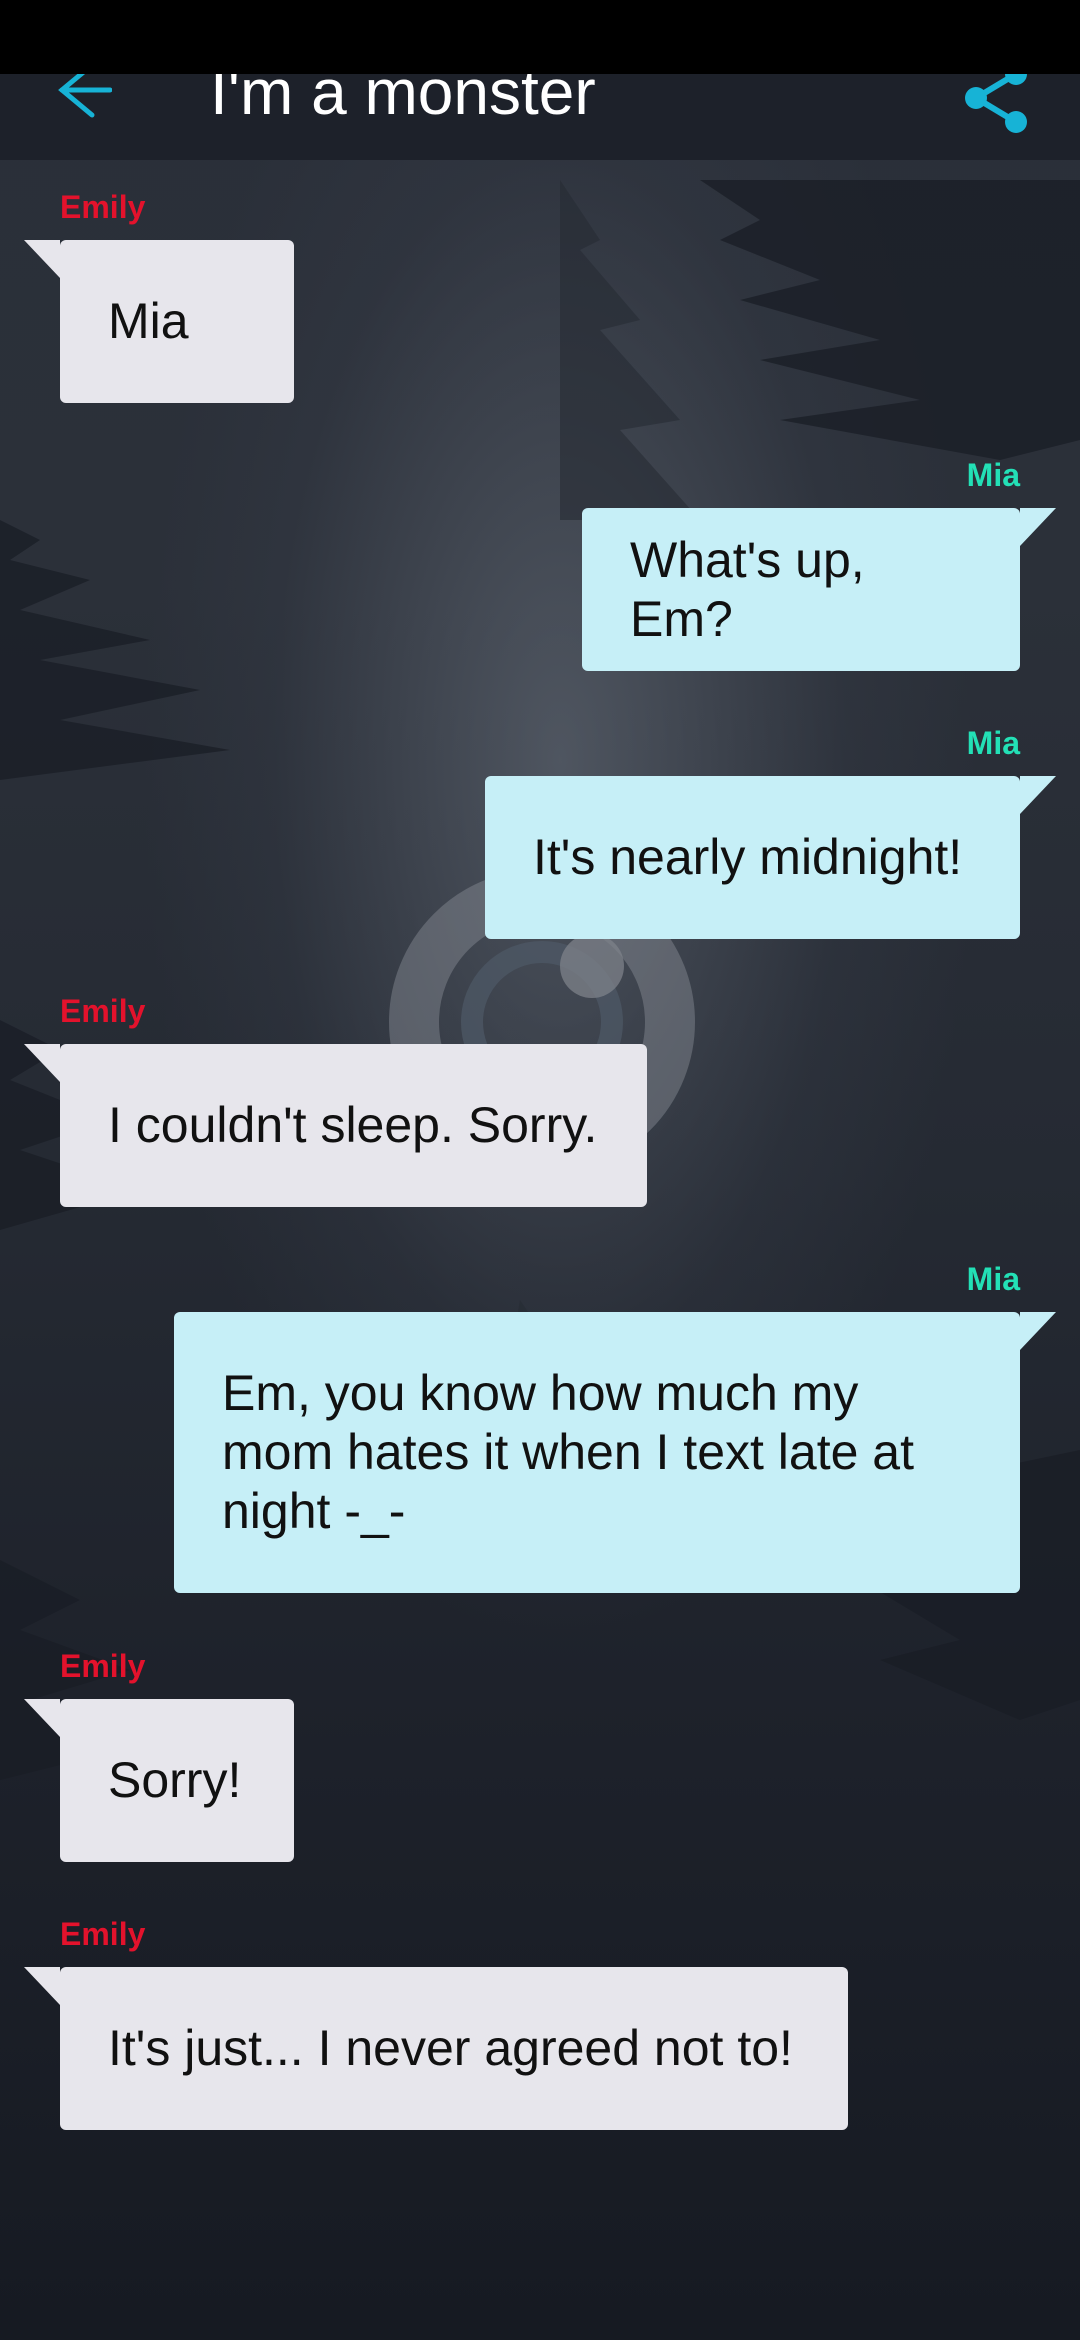 The image size is (1080, 2340). I want to click on message-bubble: I couldn't sleep. Sorry., so click(335, 1125).